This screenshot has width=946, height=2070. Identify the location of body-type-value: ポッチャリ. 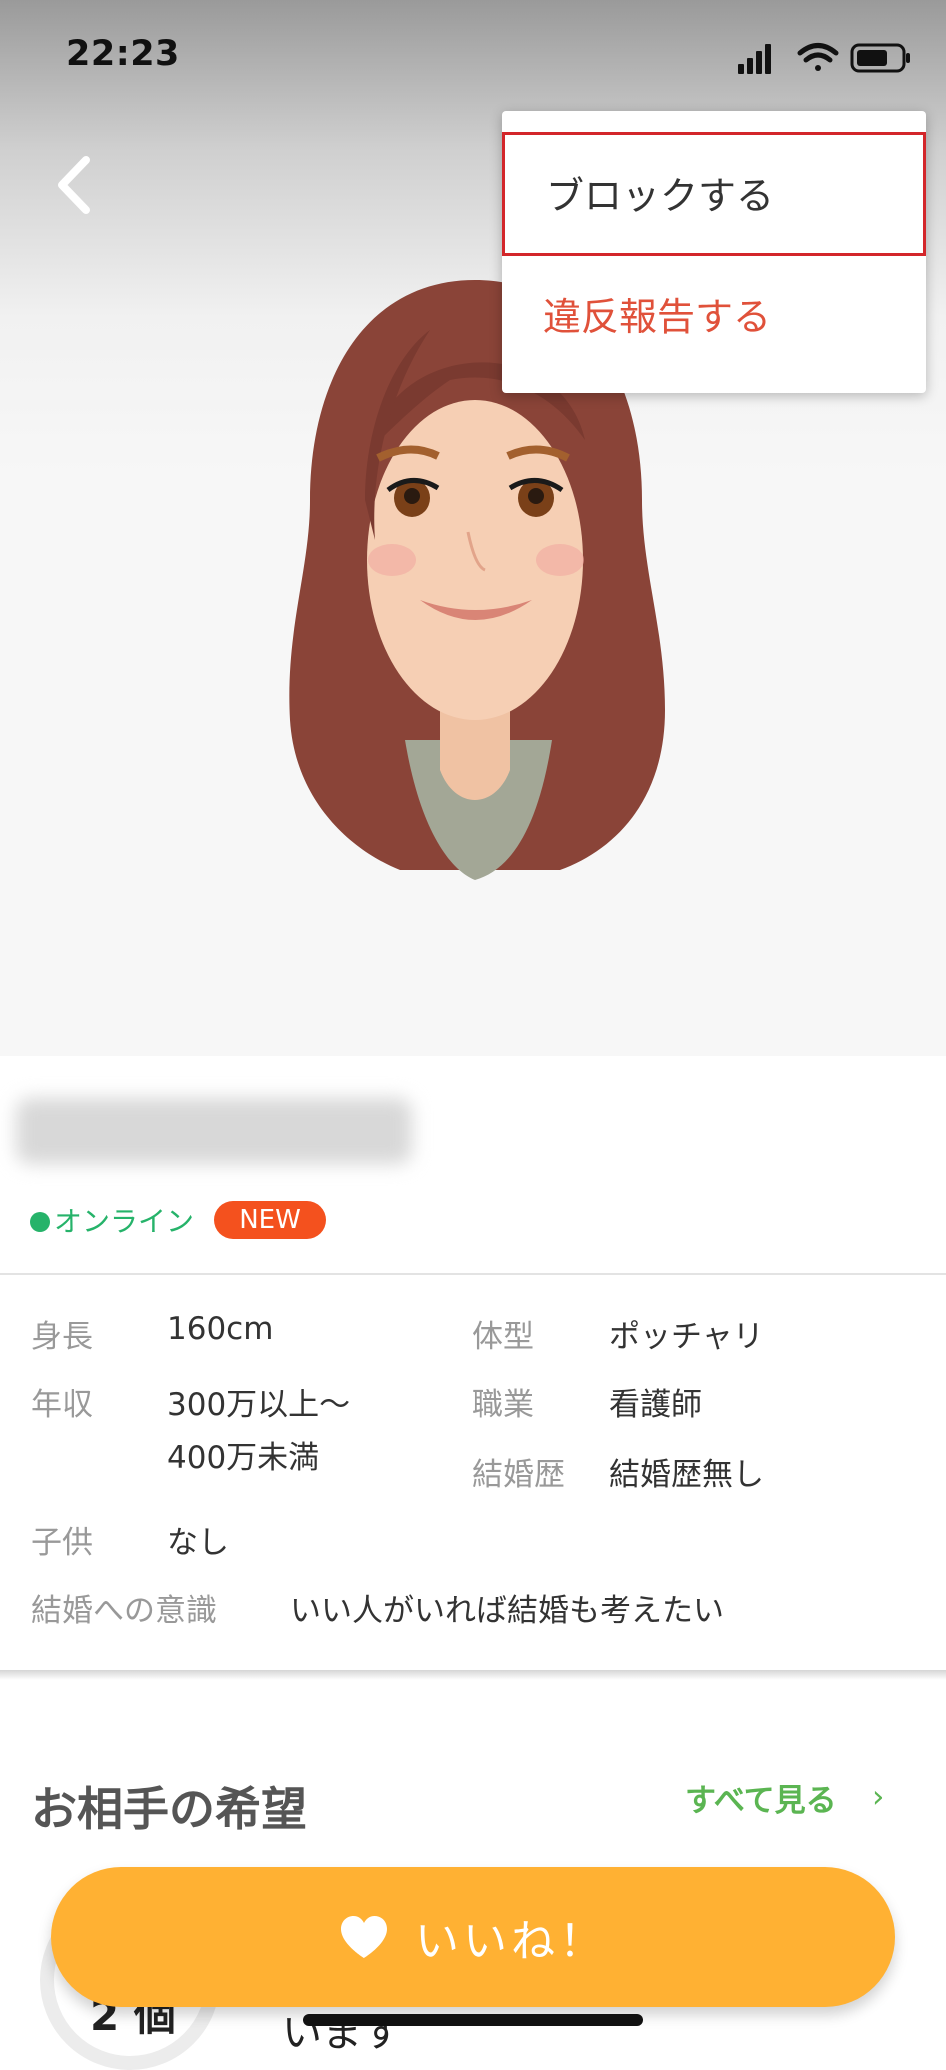
(686, 1337).